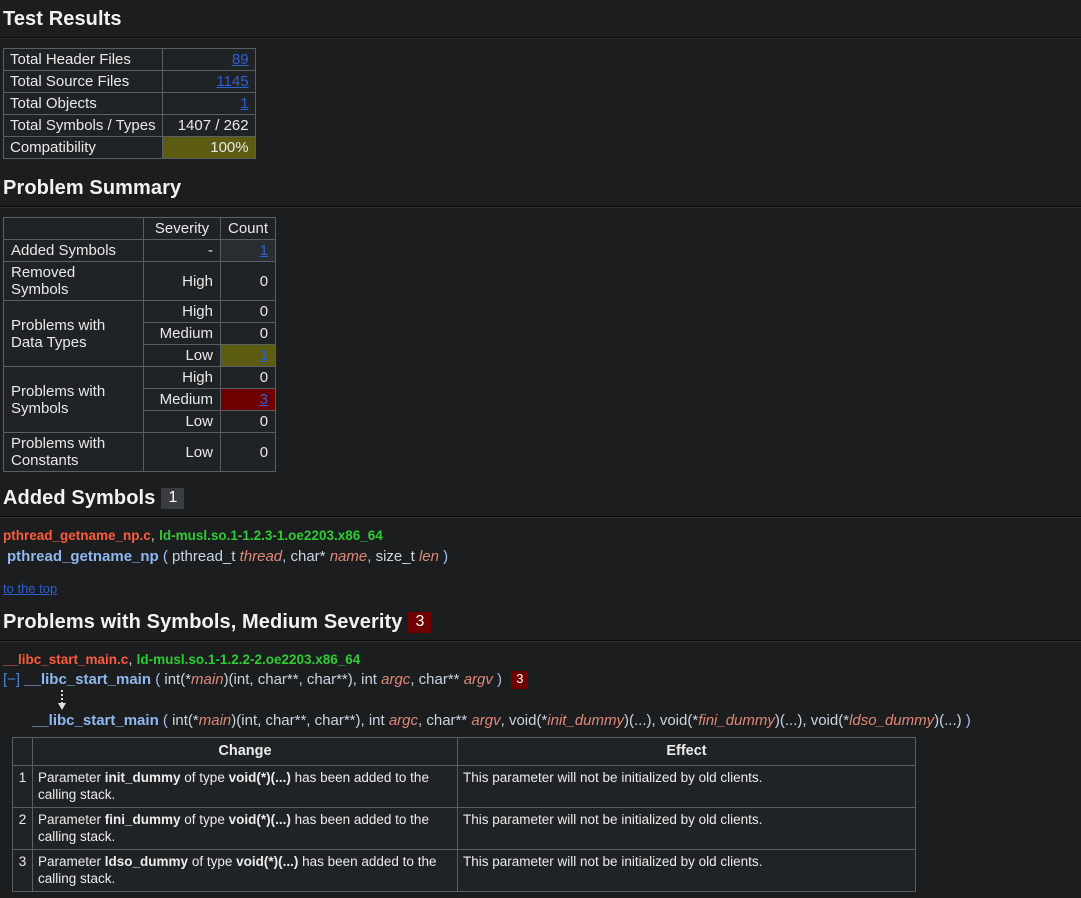  Describe the element at coordinates (95, 720) in the screenshot. I see `new-symbol-name: __libc_start_main` at that location.